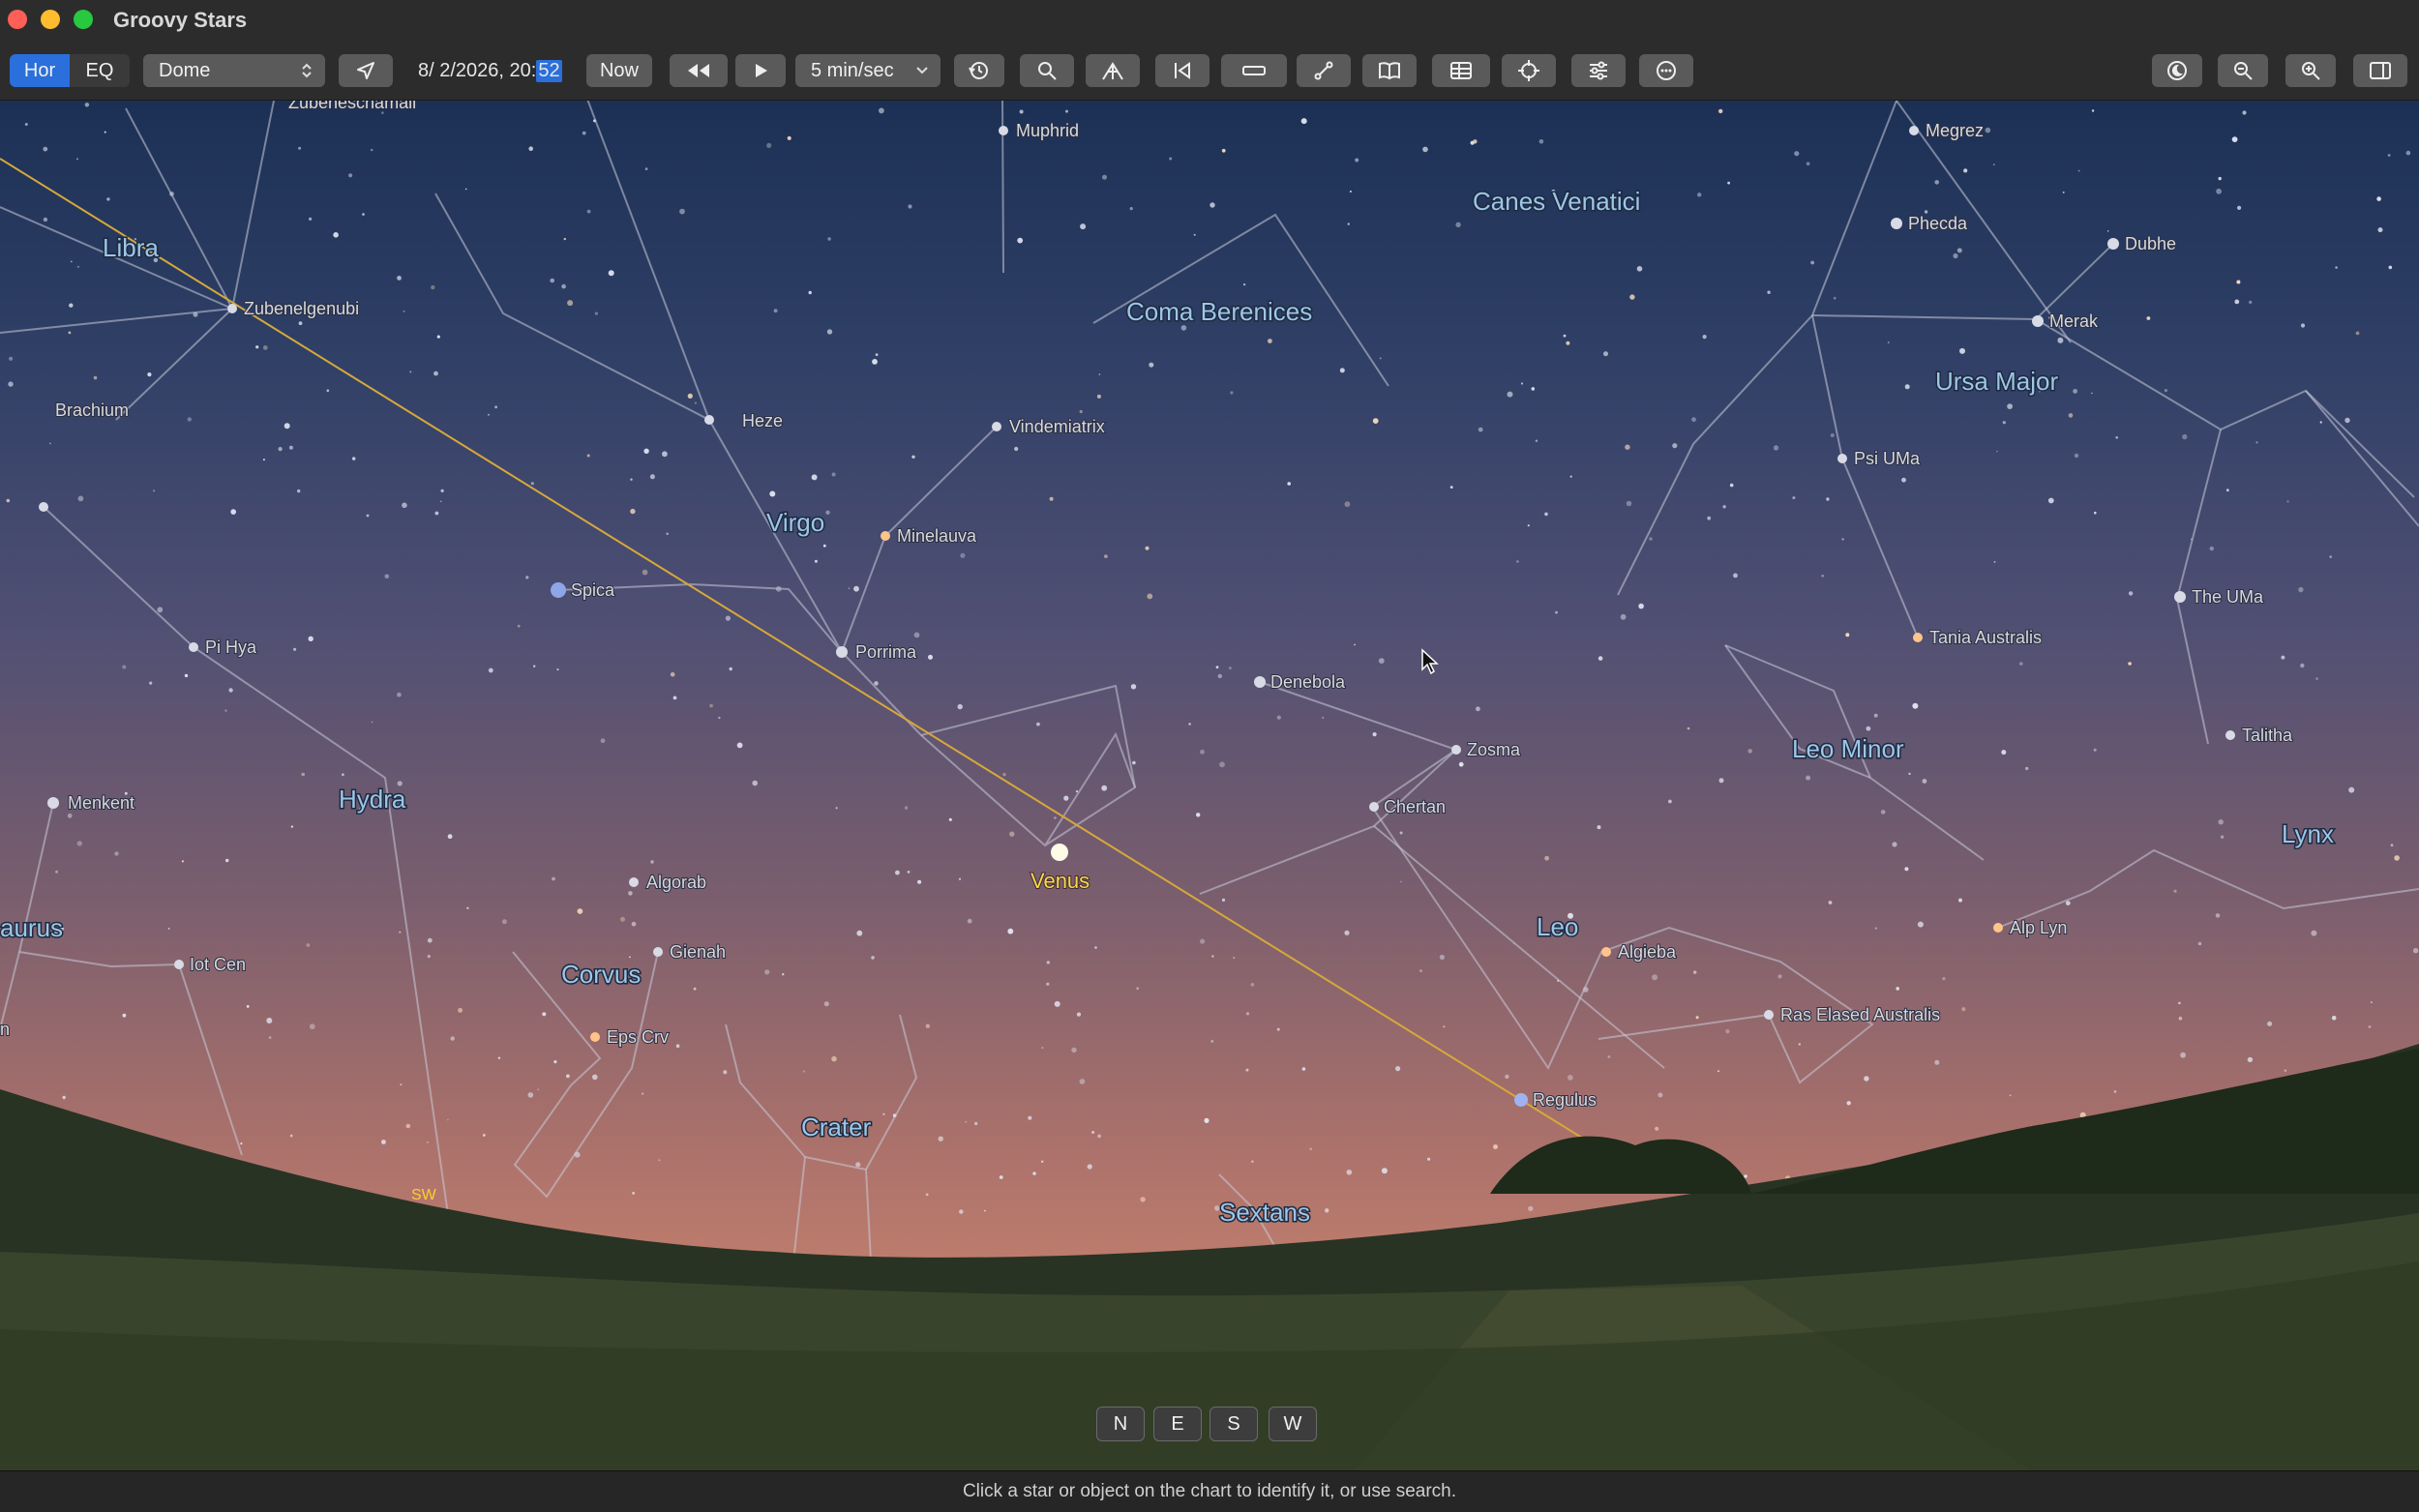 Image resolution: width=2419 pixels, height=1512 pixels. I want to click on hor-mode-button: Hor, so click(40, 71).